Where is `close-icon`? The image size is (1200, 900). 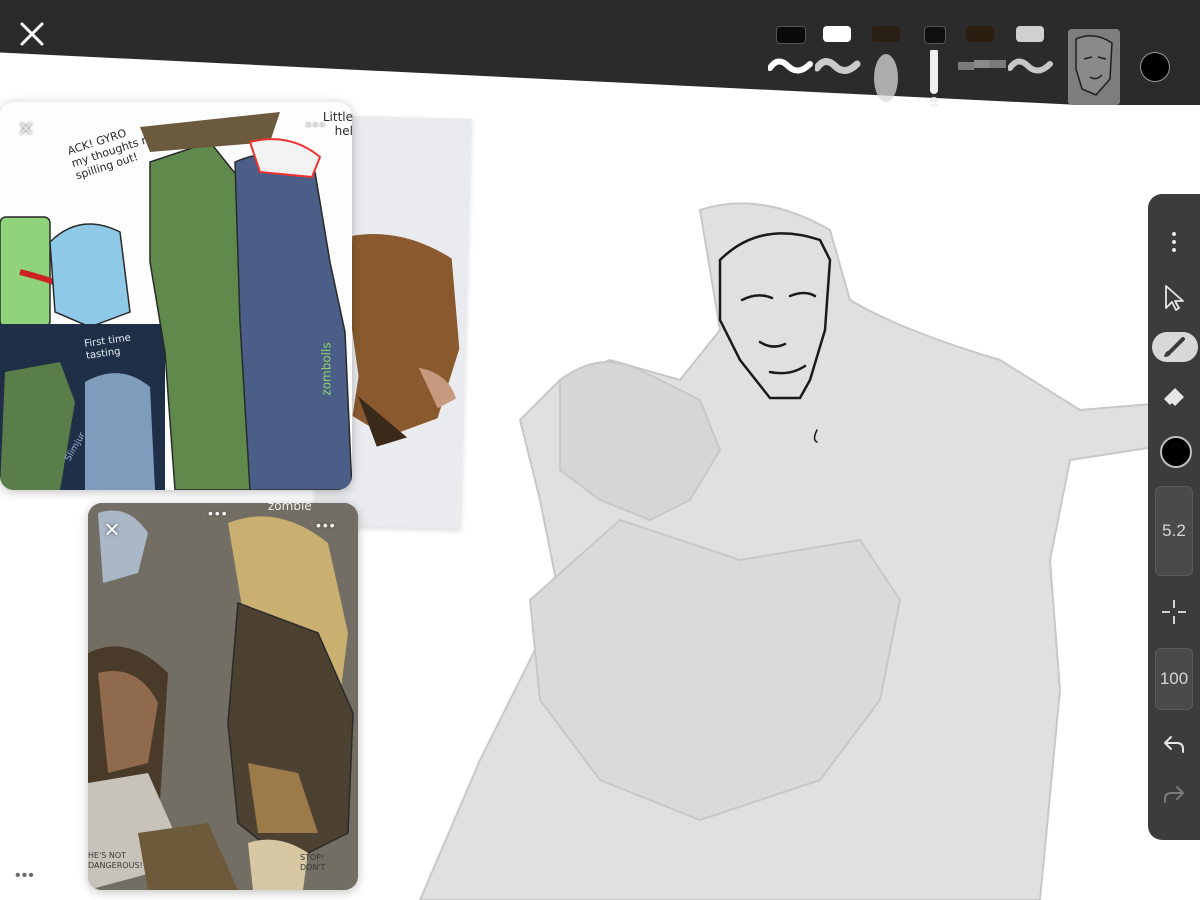
close-icon is located at coordinates (32, 34).